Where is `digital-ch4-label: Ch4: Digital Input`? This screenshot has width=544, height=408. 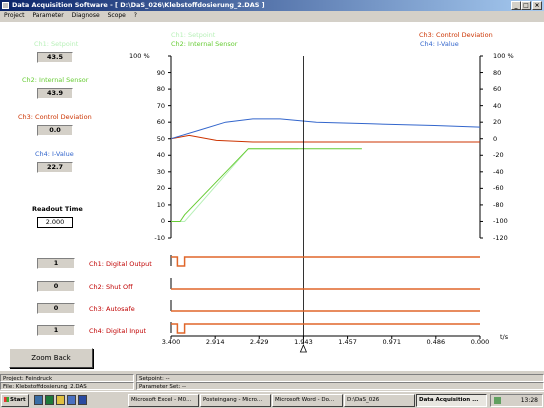 digital-ch4-label: Ch4: Digital Input is located at coordinates (118, 331).